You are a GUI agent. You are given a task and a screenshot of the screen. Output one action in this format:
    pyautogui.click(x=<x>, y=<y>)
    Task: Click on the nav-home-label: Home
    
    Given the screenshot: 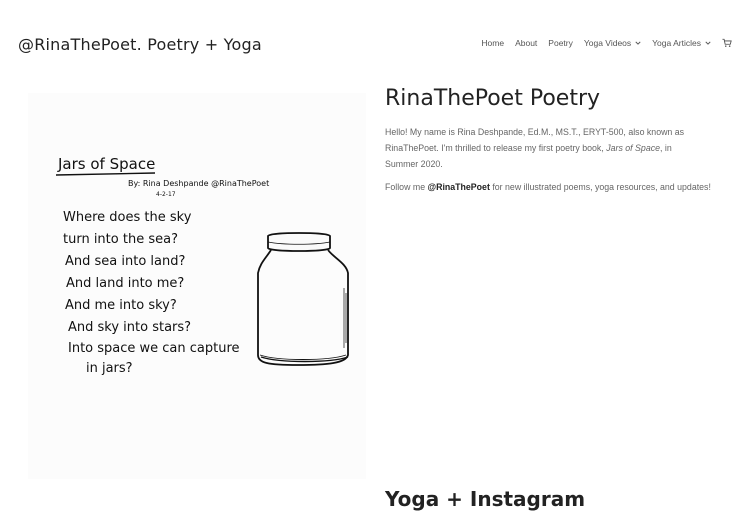 What is the action you would take?
    pyautogui.click(x=493, y=43)
    